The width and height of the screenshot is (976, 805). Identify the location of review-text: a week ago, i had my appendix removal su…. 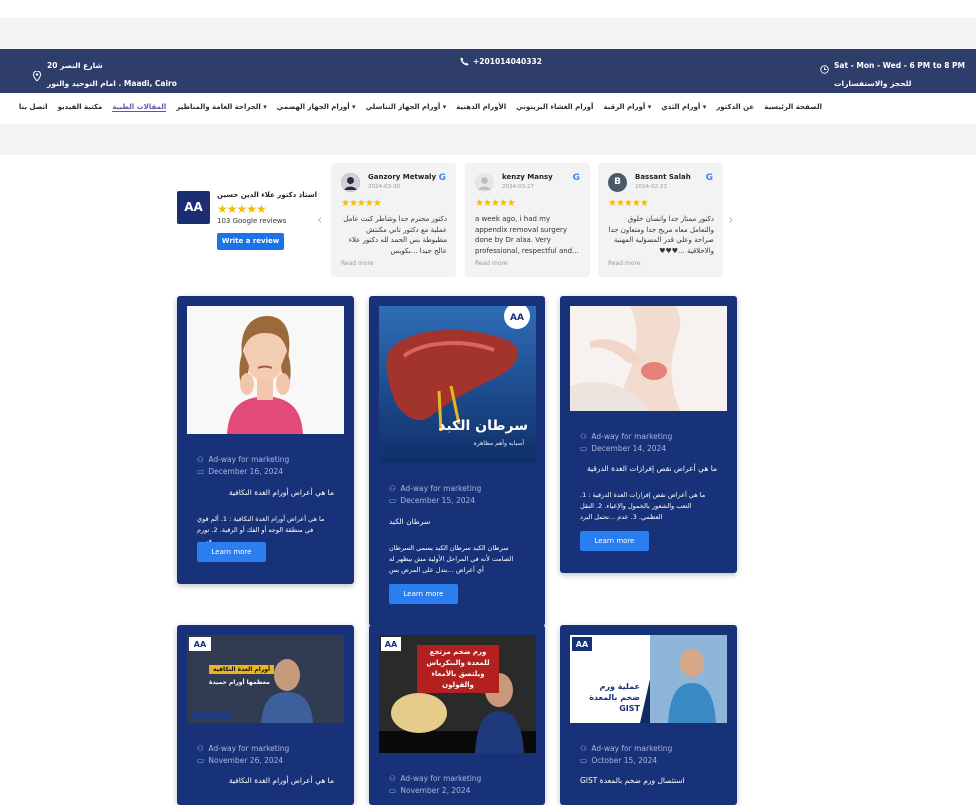
(527, 235).